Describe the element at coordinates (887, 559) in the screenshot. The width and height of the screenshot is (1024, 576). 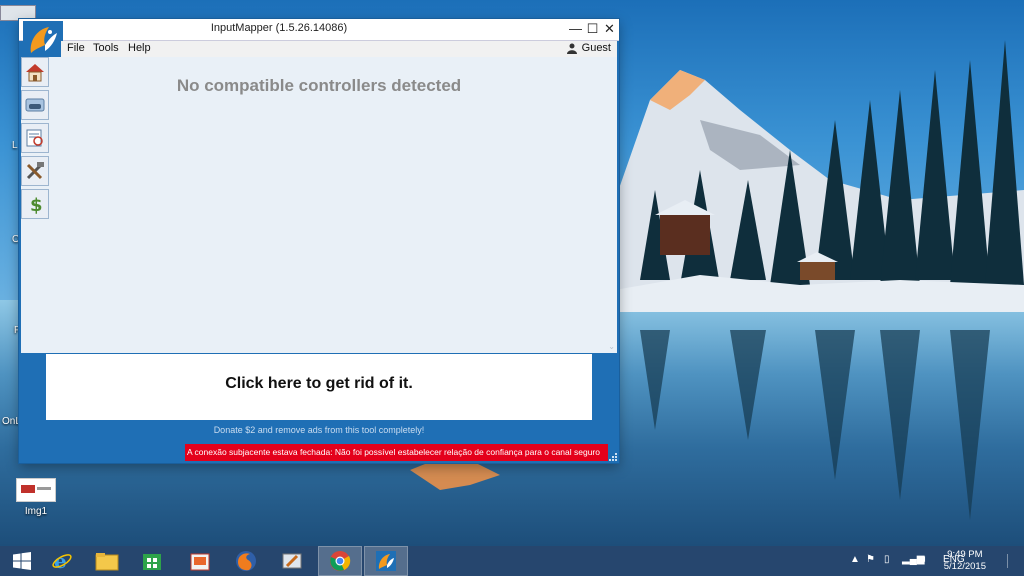
I see `tray-device-icon: ▯` at that location.